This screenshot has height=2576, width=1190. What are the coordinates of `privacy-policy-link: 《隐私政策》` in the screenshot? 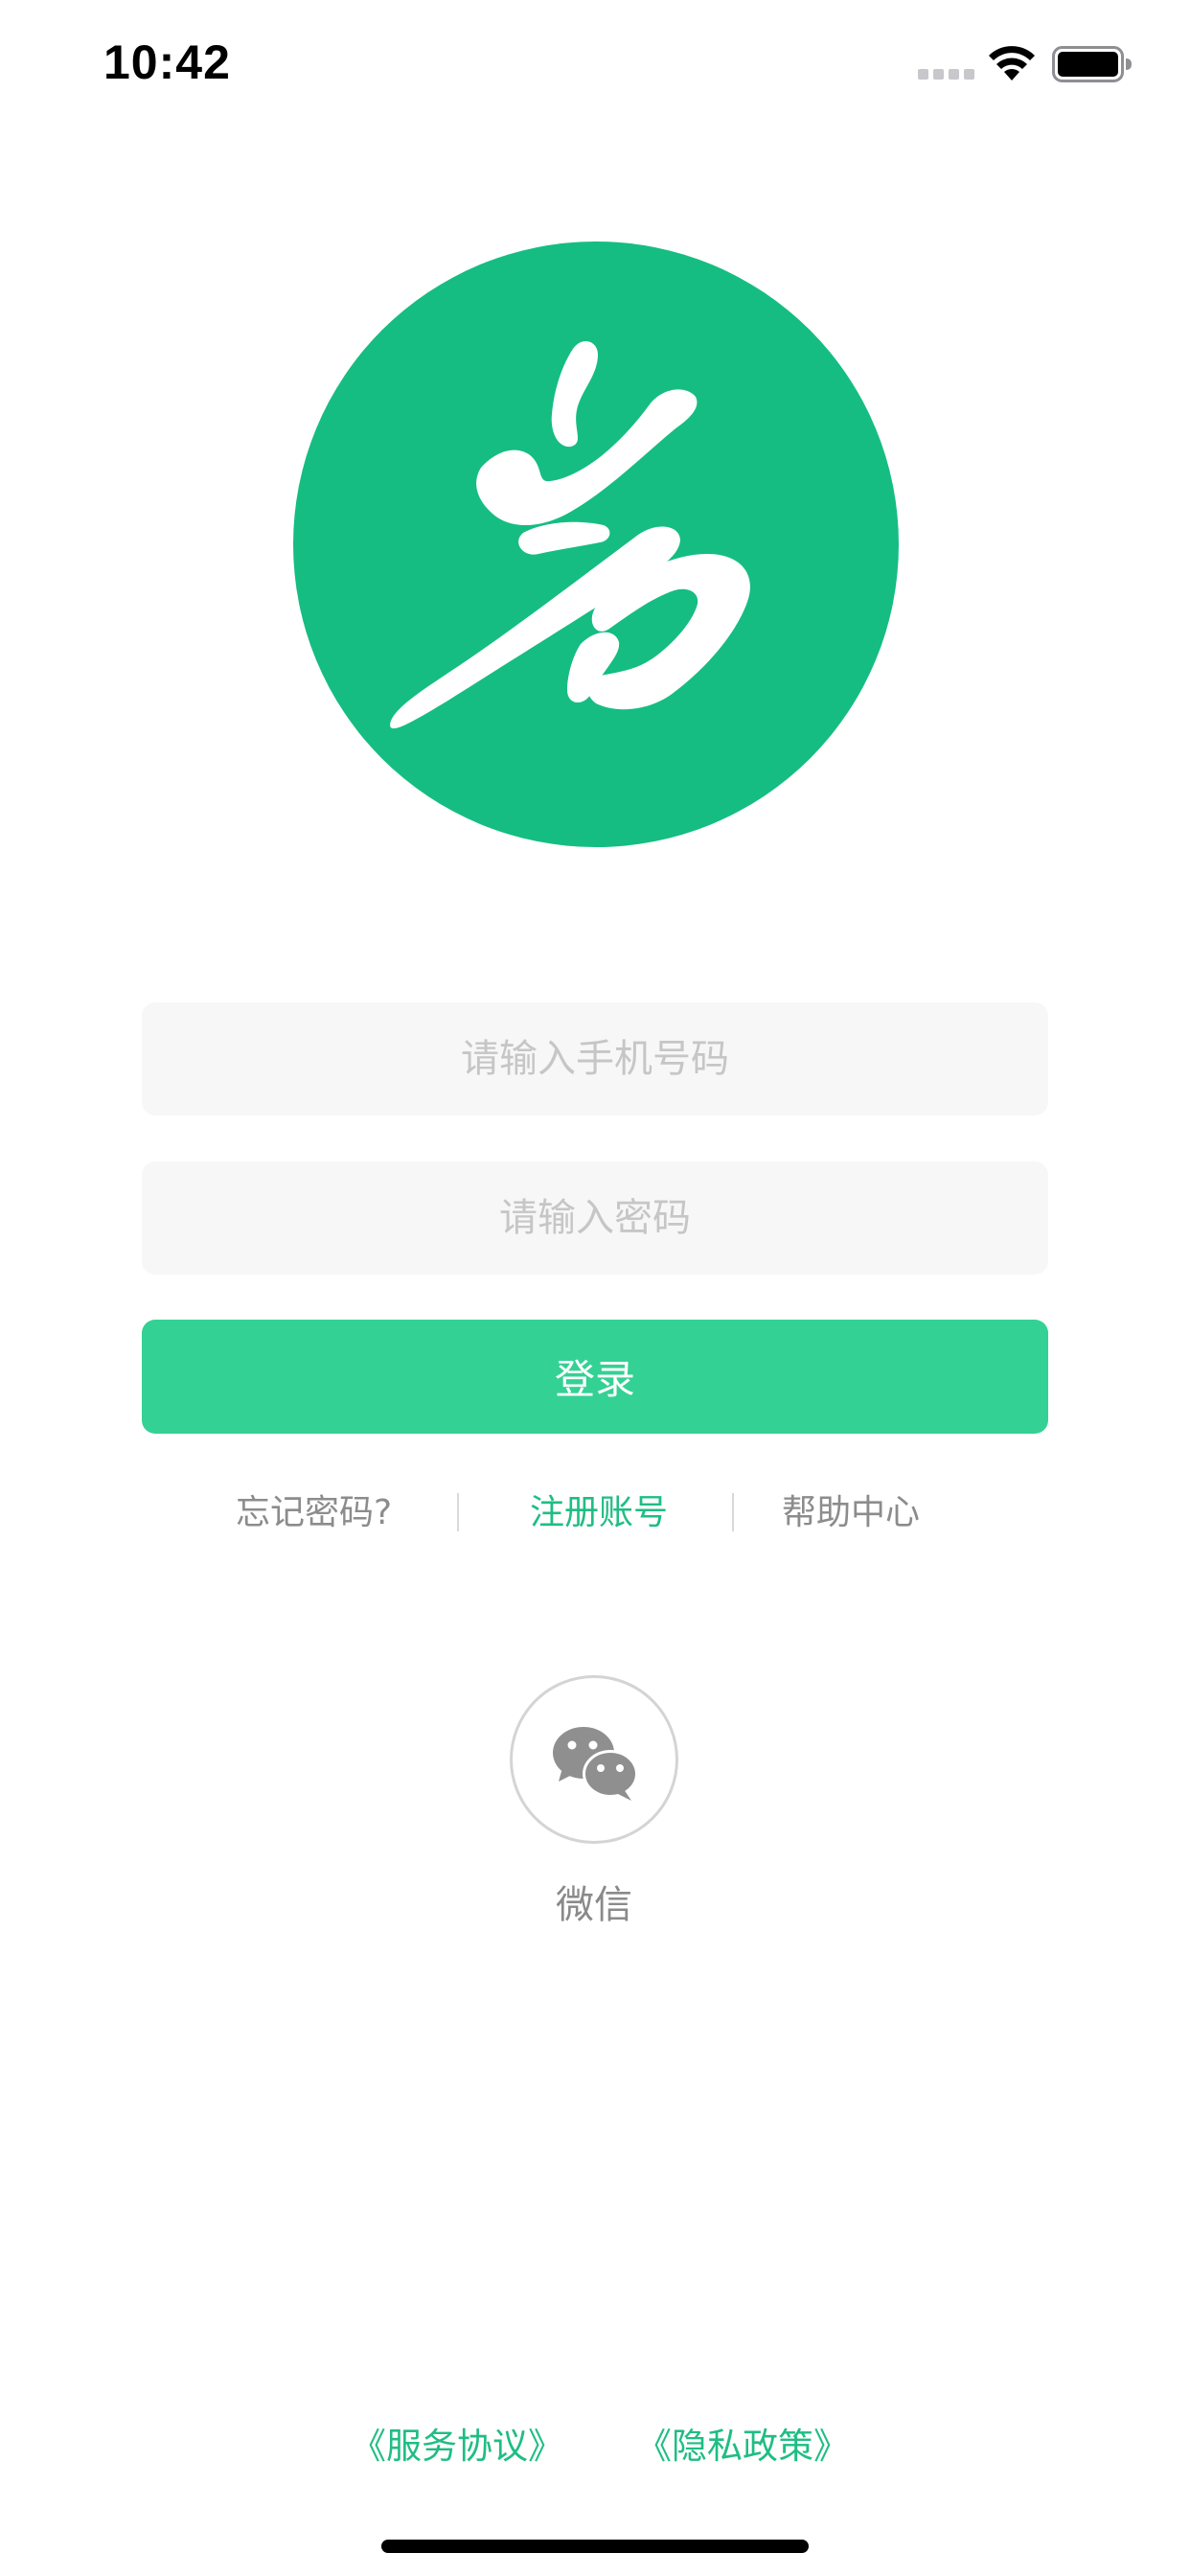 It's located at (743, 2443).